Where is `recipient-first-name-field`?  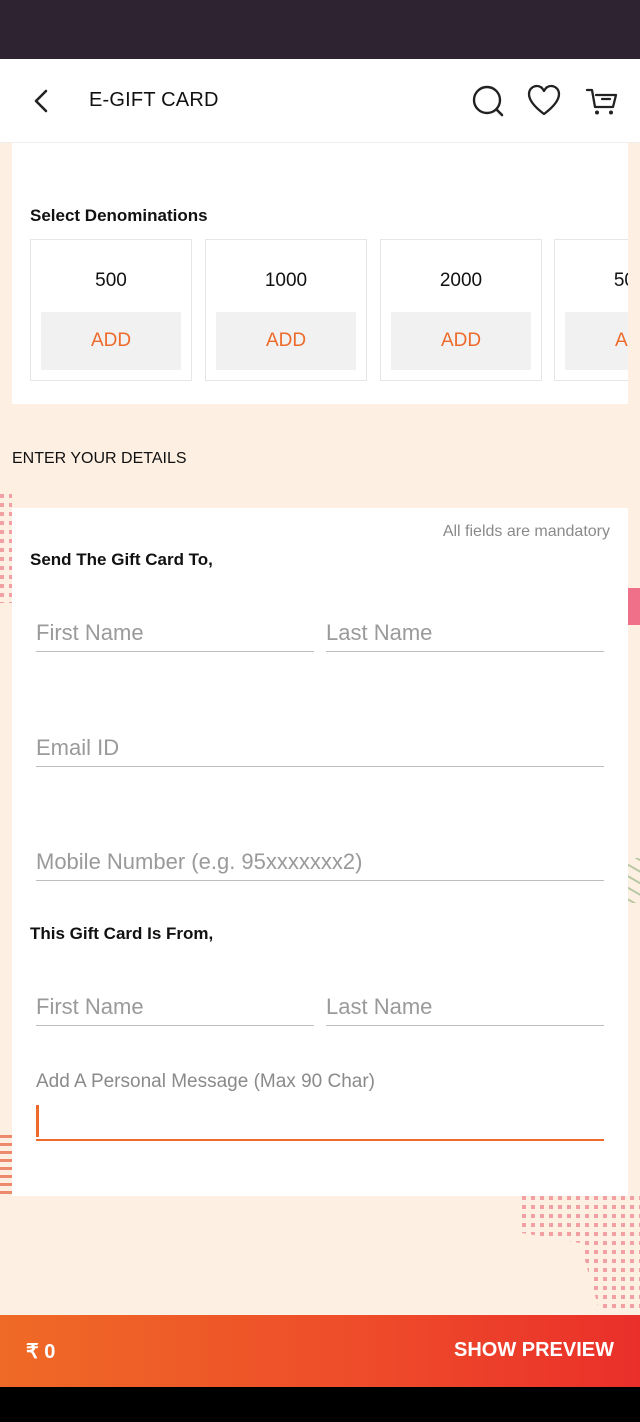 recipient-first-name-field is located at coordinates (175, 629).